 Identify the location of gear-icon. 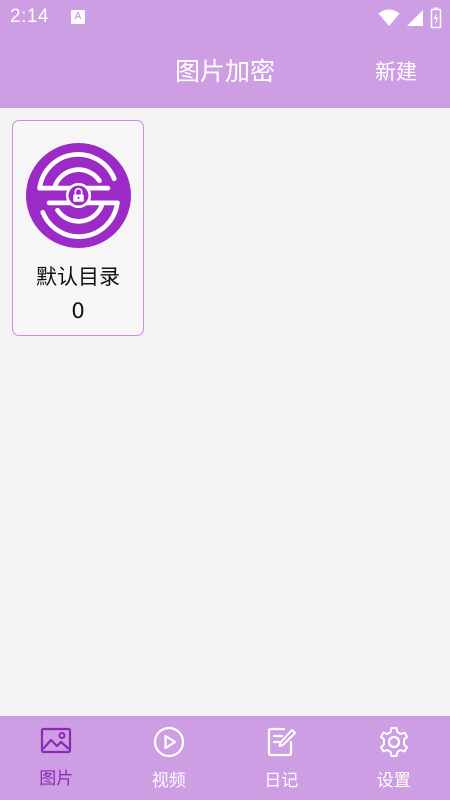
(393, 742).